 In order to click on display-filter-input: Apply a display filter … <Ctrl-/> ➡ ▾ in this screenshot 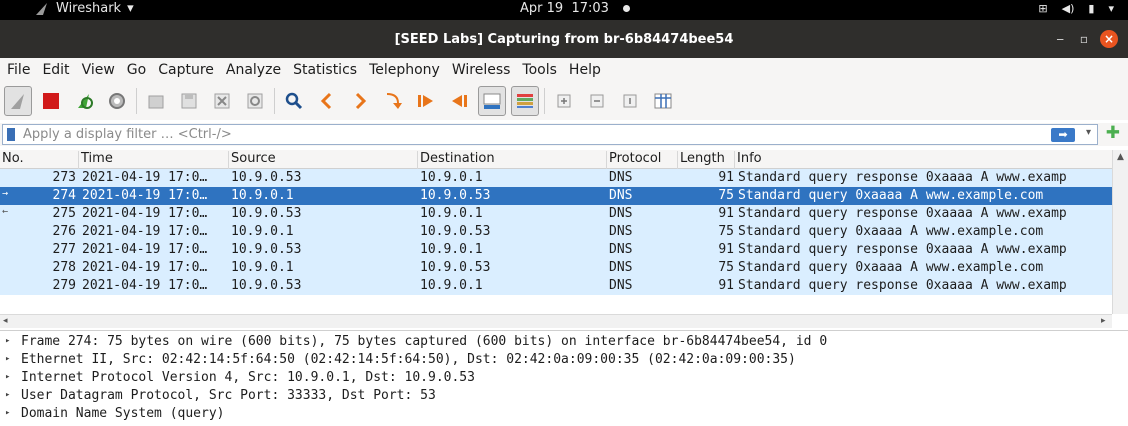, I will do `click(550, 134)`.